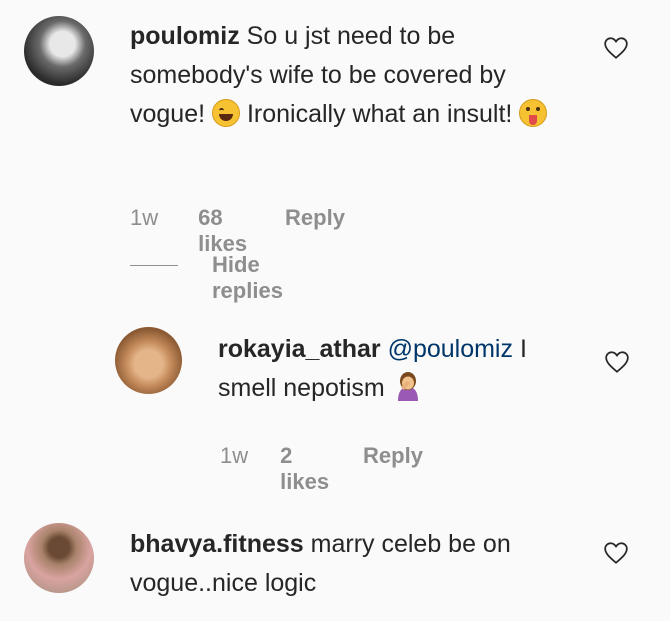 The image size is (670, 621). What do you see at coordinates (304, 469) in the screenshot?
I see `likes-count: 2 likes` at bounding box center [304, 469].